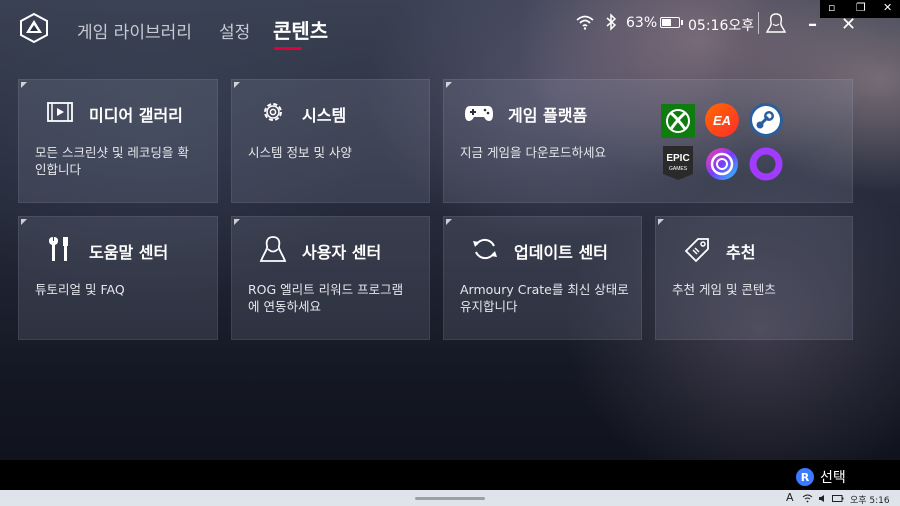  I want to click on battery-icon, so click(671, 22).